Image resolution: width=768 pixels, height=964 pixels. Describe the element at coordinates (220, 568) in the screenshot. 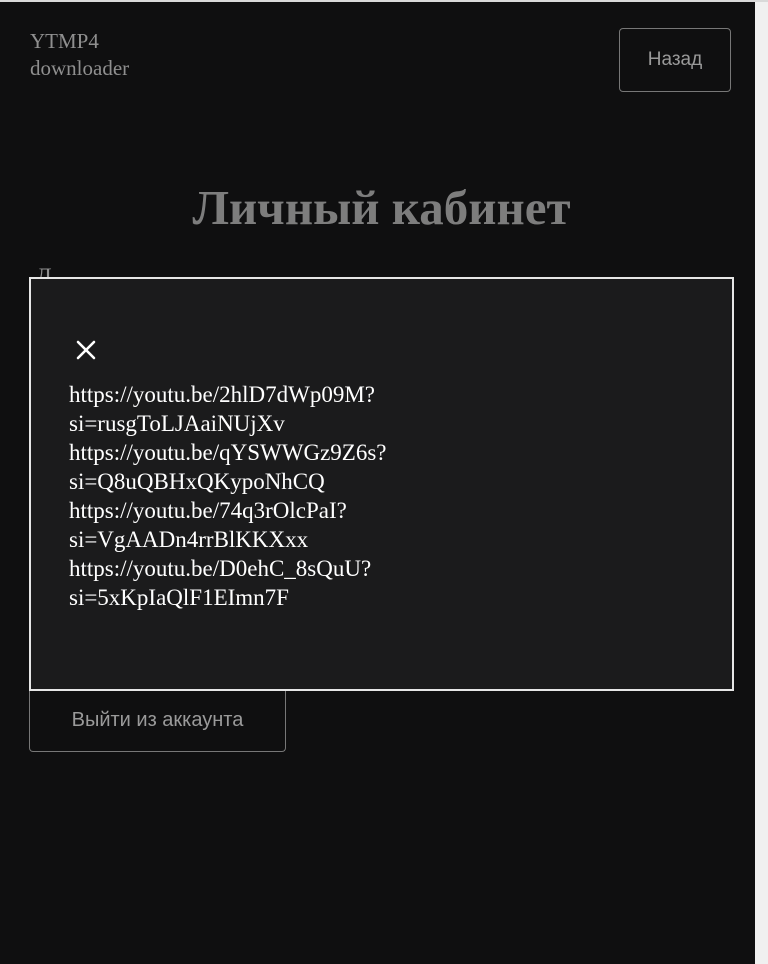

I see `link-4-line-1: https://youtu.be/D0ehC_8sQuU?` at that location.